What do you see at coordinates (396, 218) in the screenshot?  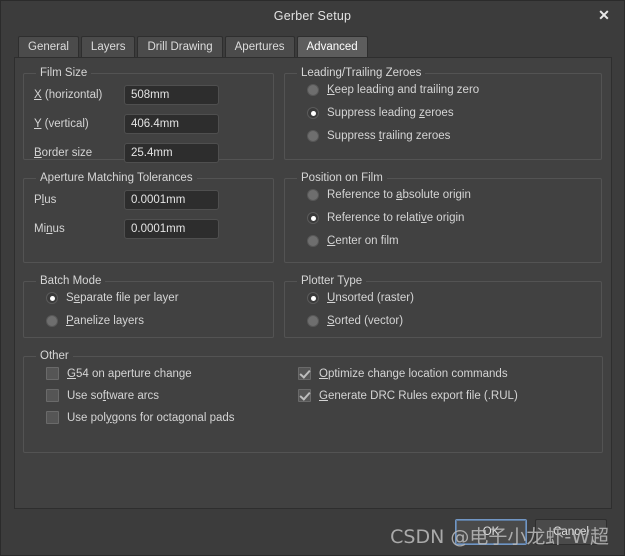 I see `radio-label: Reference to relative origin` at bounding box center [396, 218].